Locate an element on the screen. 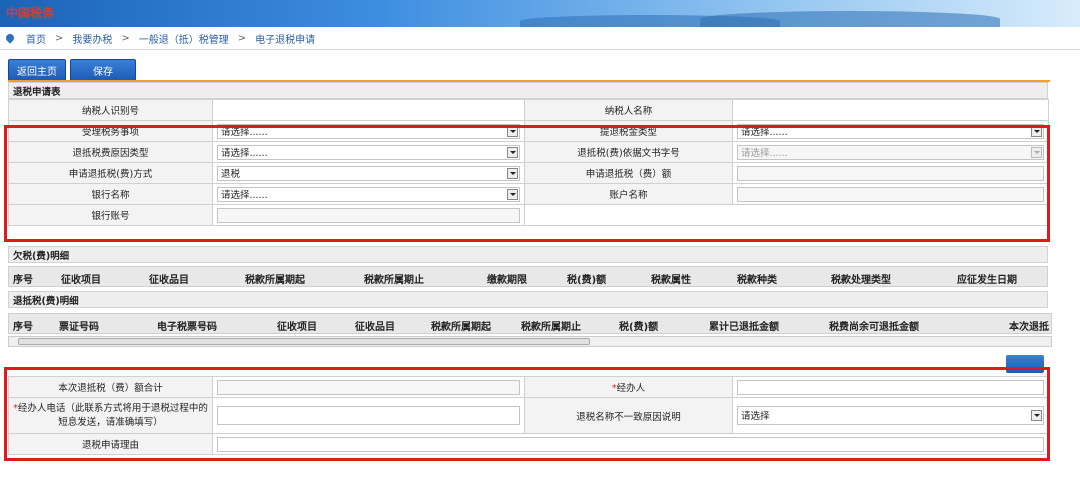  owed-col-header: 税款所属期起 is located at coordinates (275, 280).